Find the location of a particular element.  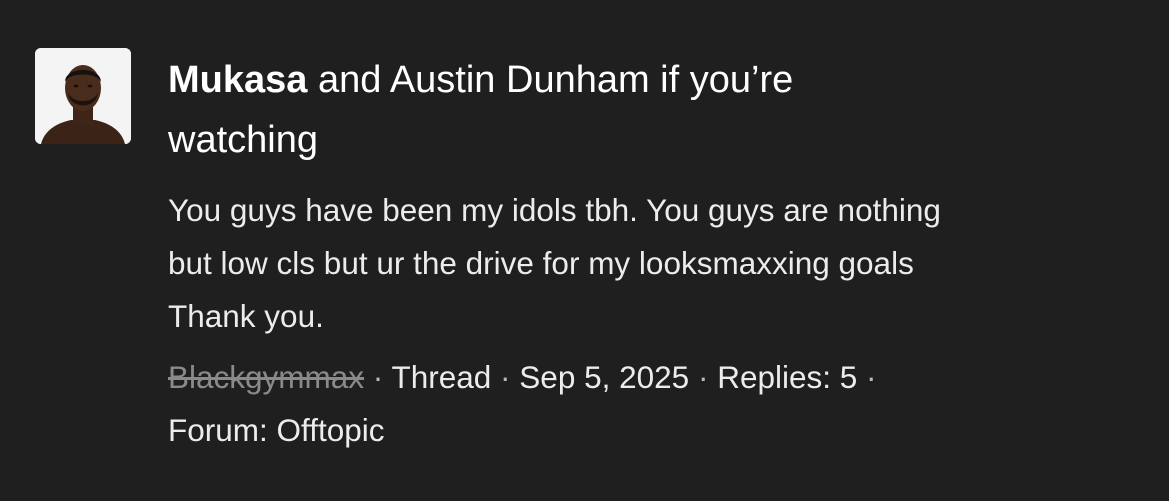

replies-count: Replies: 5 is located at coordinates (787, 377).